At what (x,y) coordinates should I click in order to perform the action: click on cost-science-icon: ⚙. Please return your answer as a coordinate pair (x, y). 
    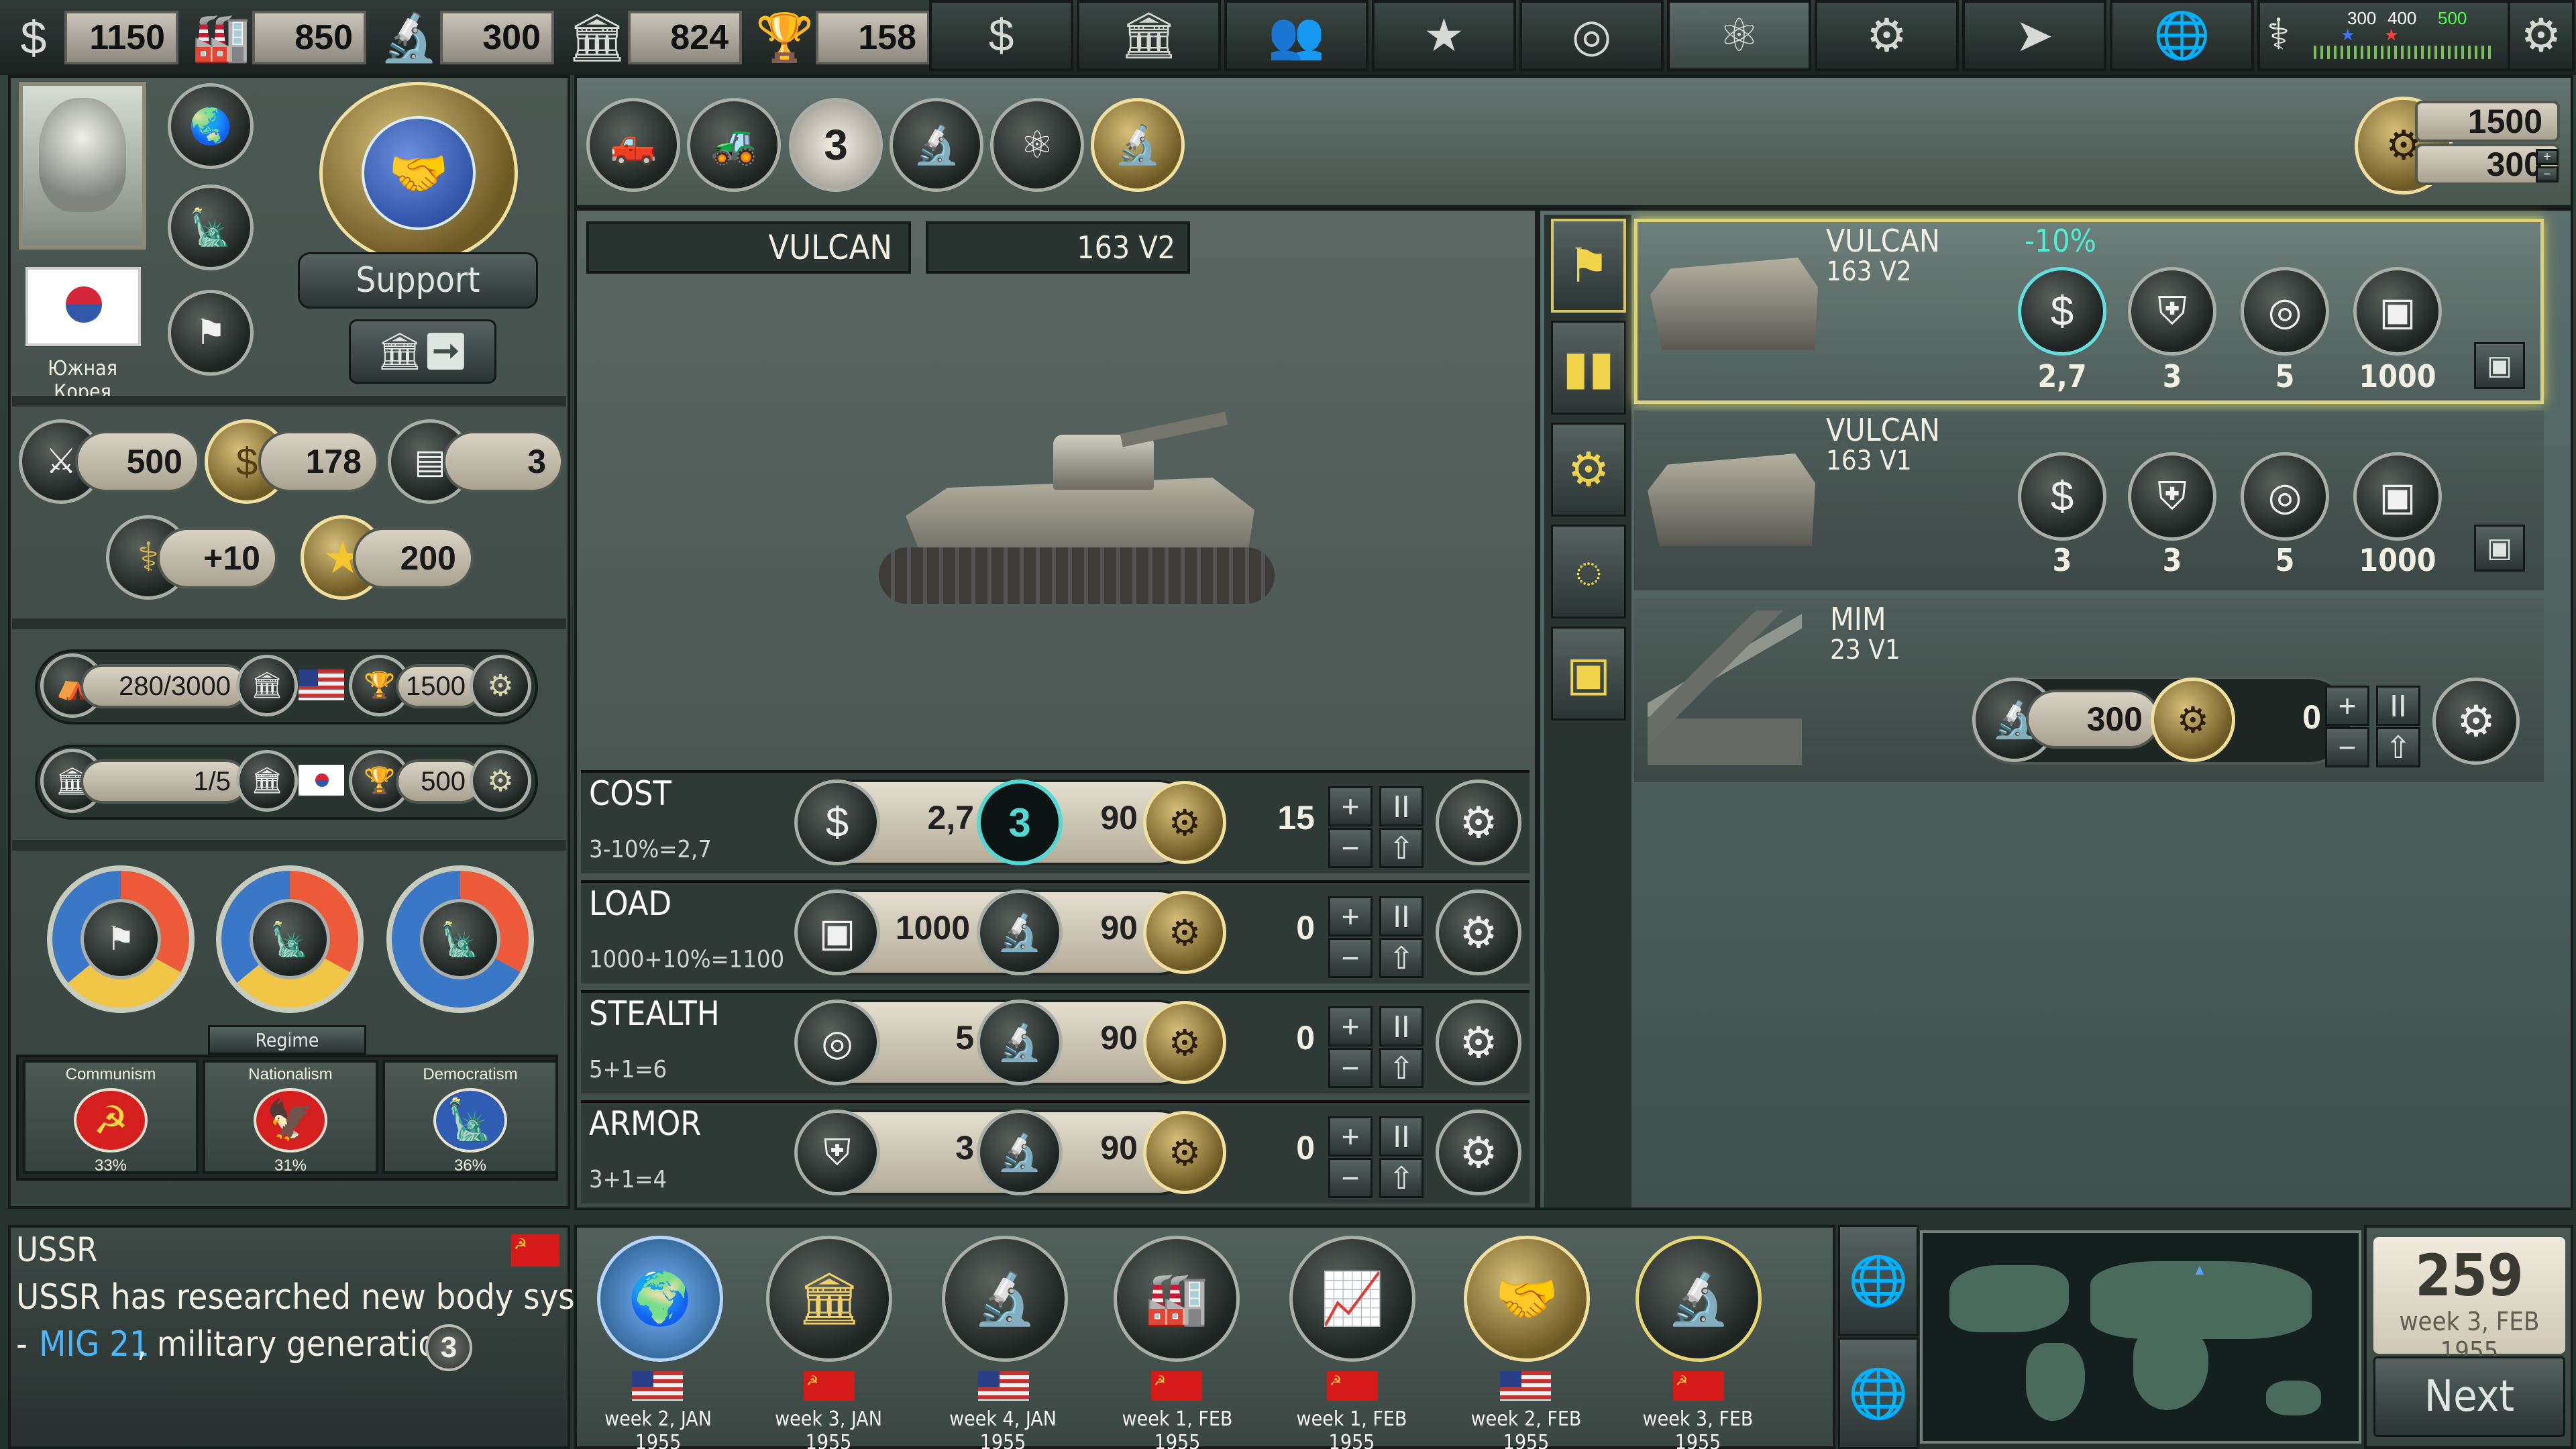
    Looking at the image, I should click on (1184, 822).